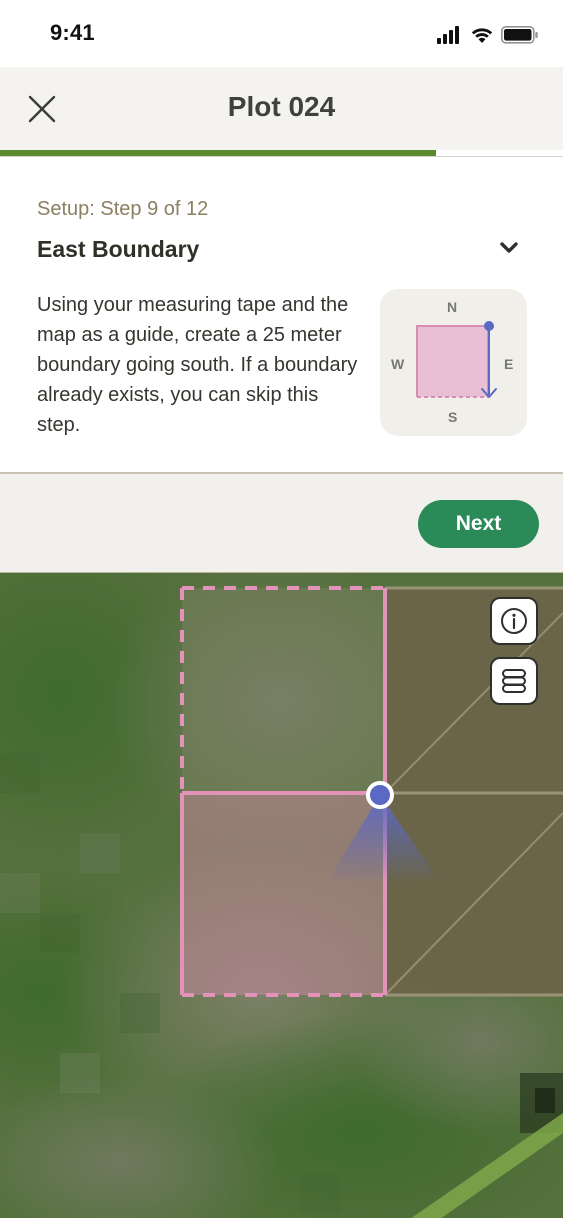 This screenshot has width=563, height=1218. Describe the element at coordinates (448, 35) in the screenshot. I see `signal-icon` at that location.